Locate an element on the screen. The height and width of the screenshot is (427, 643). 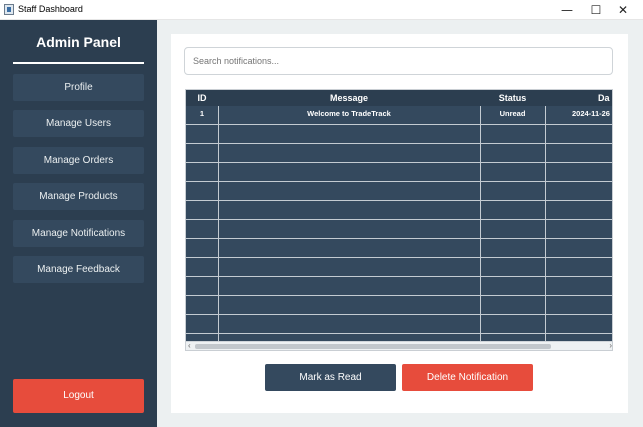
scroll-right-icon: › is located at coordinates (610, 345).